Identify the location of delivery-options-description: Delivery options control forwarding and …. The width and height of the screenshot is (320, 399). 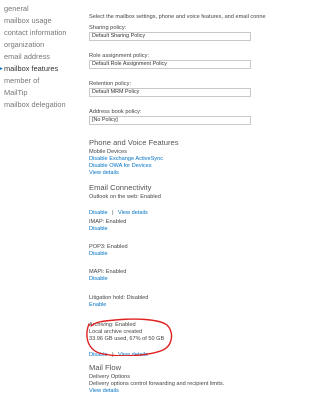
(157, 384).